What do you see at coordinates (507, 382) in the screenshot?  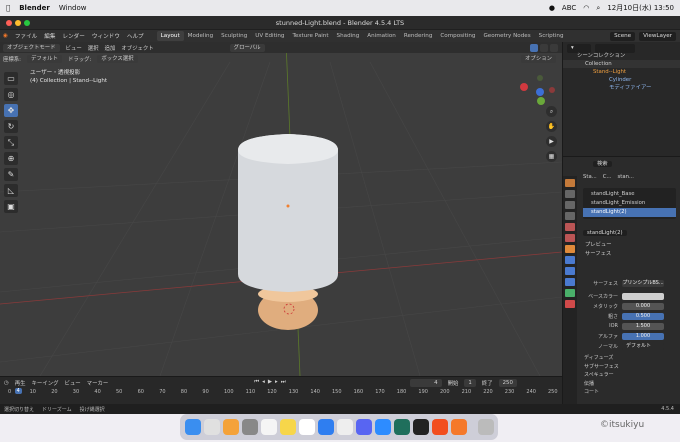 I see `end-frame-field: 250` at bounding box center [507, 382].